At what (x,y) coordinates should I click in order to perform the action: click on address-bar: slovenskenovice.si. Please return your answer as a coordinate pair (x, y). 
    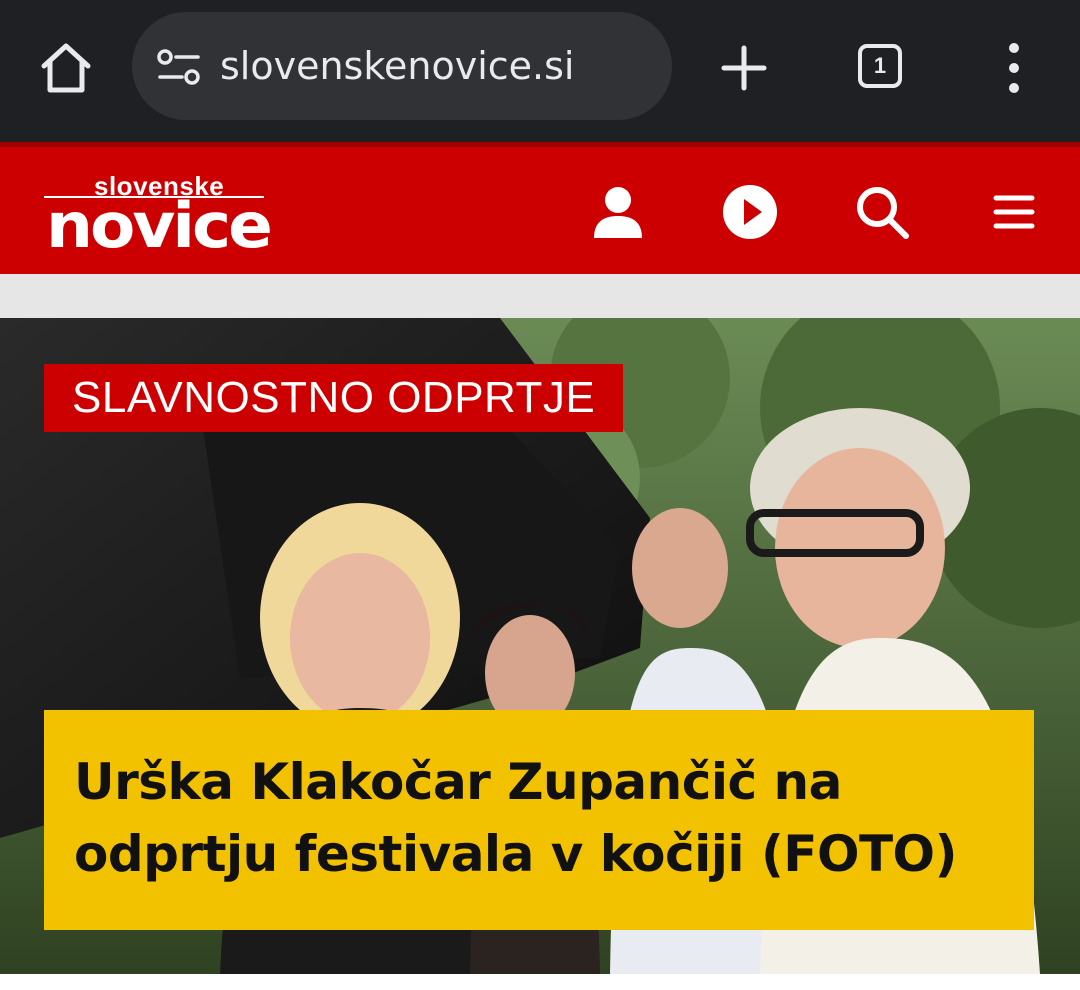
    Looking at the image, I should click on (402, 66).